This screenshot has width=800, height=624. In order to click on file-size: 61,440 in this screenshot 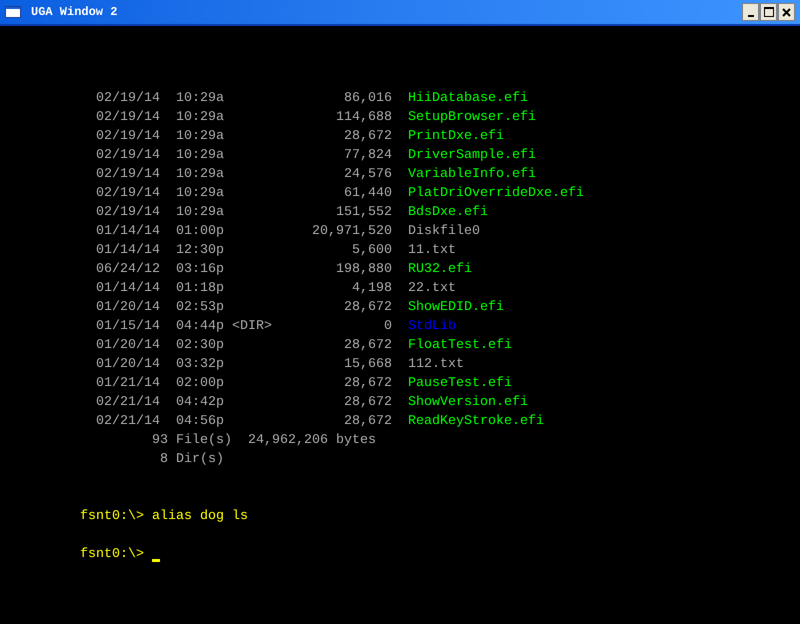, I will do `click(368, 194)`.